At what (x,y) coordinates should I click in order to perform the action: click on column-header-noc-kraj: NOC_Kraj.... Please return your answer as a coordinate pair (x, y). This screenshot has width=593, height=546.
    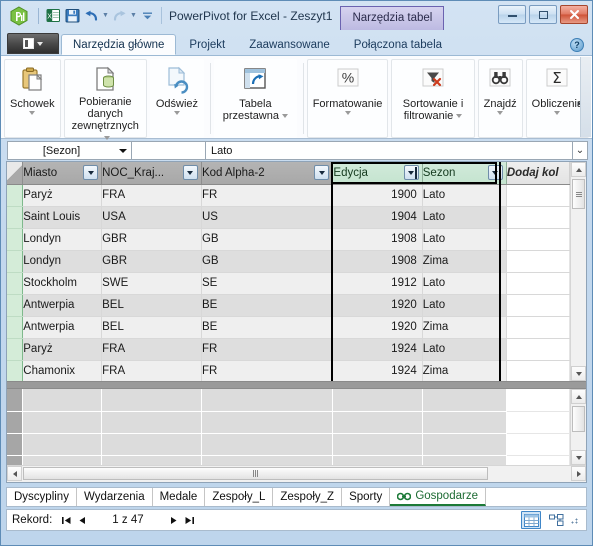
    Looking at the image, I should click on (151, 173).